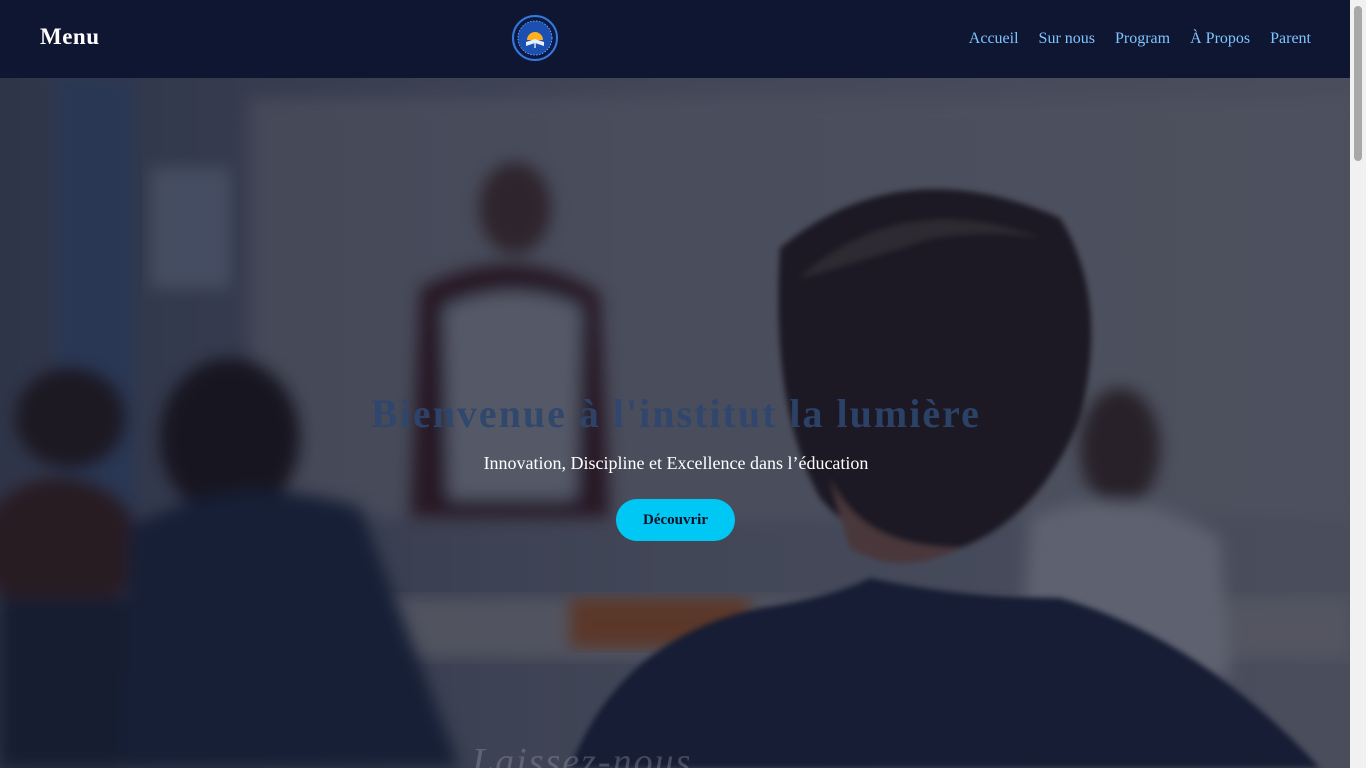 The height and width of the screenshot is (768, 1366). What do you see at coordinates (1220, 39) in the screenshot?
I see `nav-link-a-propos: À Propos` at bounding box center [1220, 39].